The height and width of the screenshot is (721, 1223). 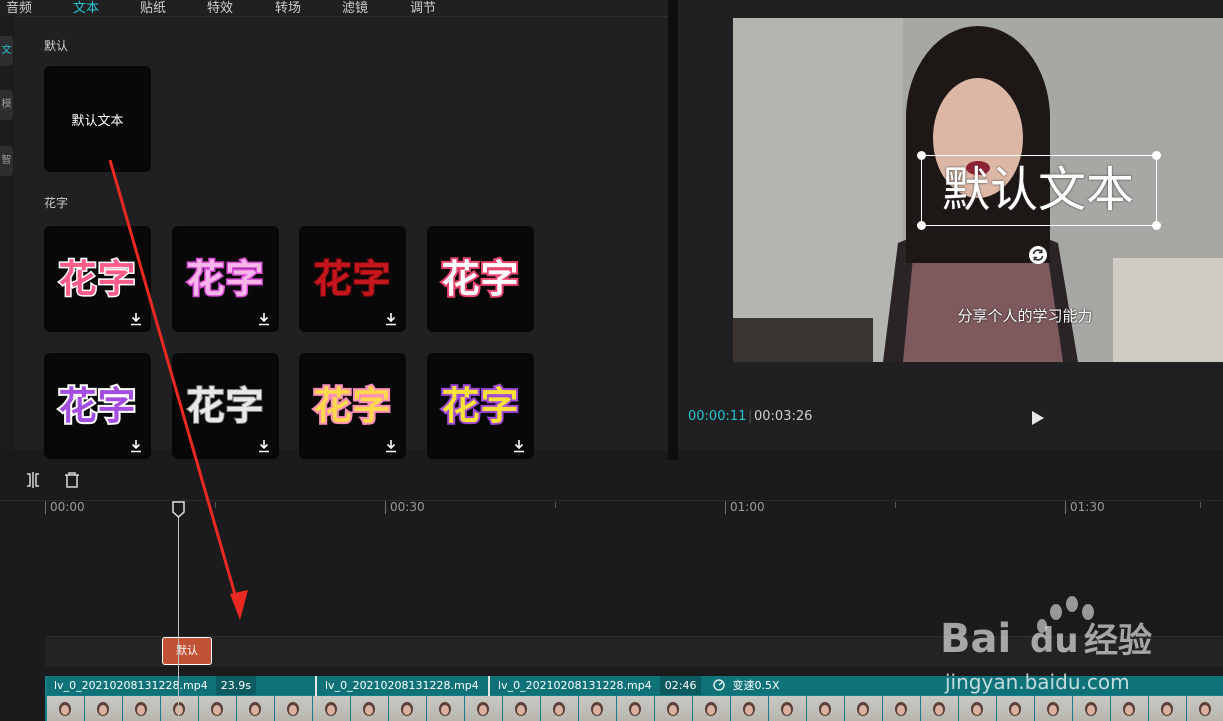 I want to click on resize-handle-bottom-right, so click(x=1156, y=225).